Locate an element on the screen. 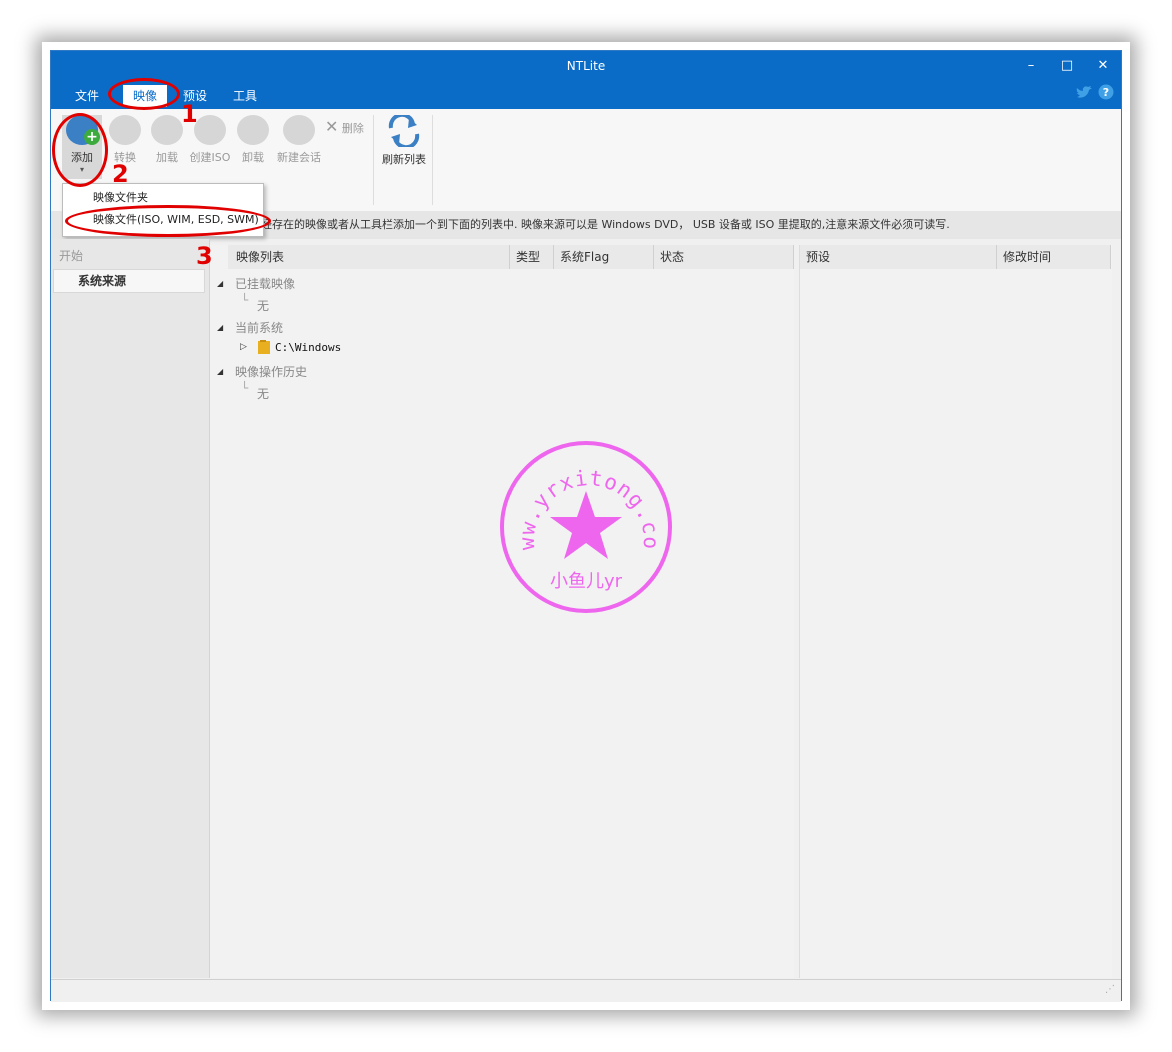  column-state: 状态 is located at coordinates (724, 257).